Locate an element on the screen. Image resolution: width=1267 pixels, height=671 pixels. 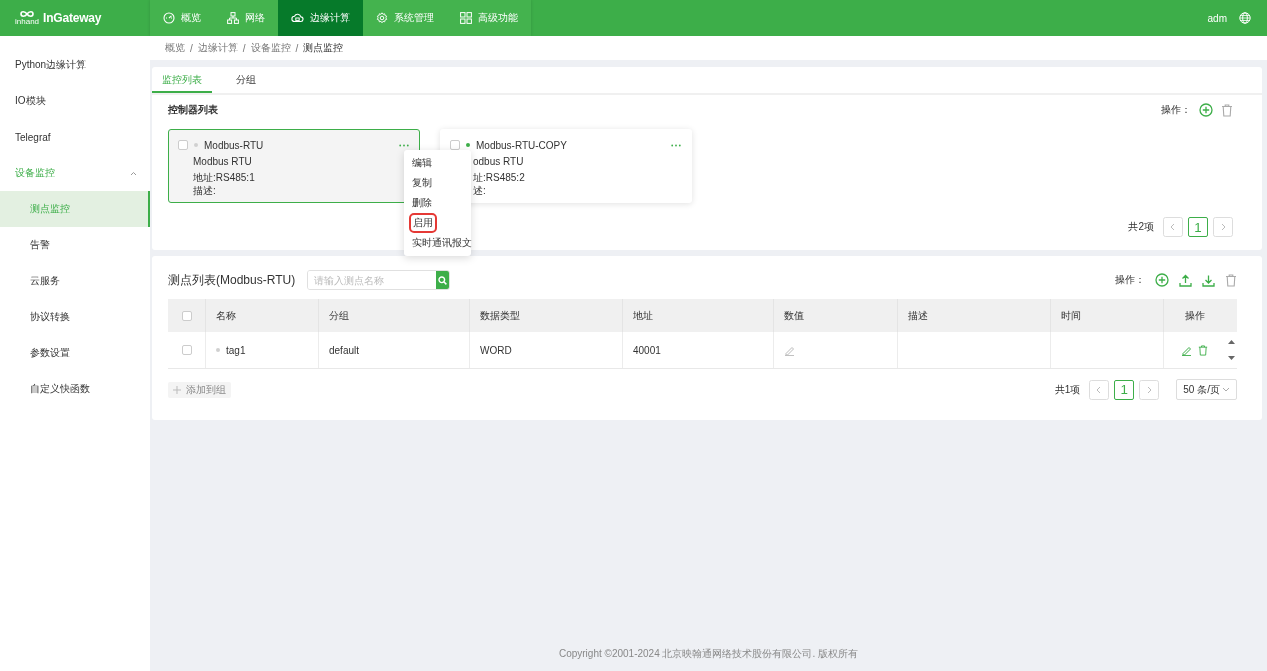
controller-name: Modbus-RTU-COPY is located at coordinates (522, 145).